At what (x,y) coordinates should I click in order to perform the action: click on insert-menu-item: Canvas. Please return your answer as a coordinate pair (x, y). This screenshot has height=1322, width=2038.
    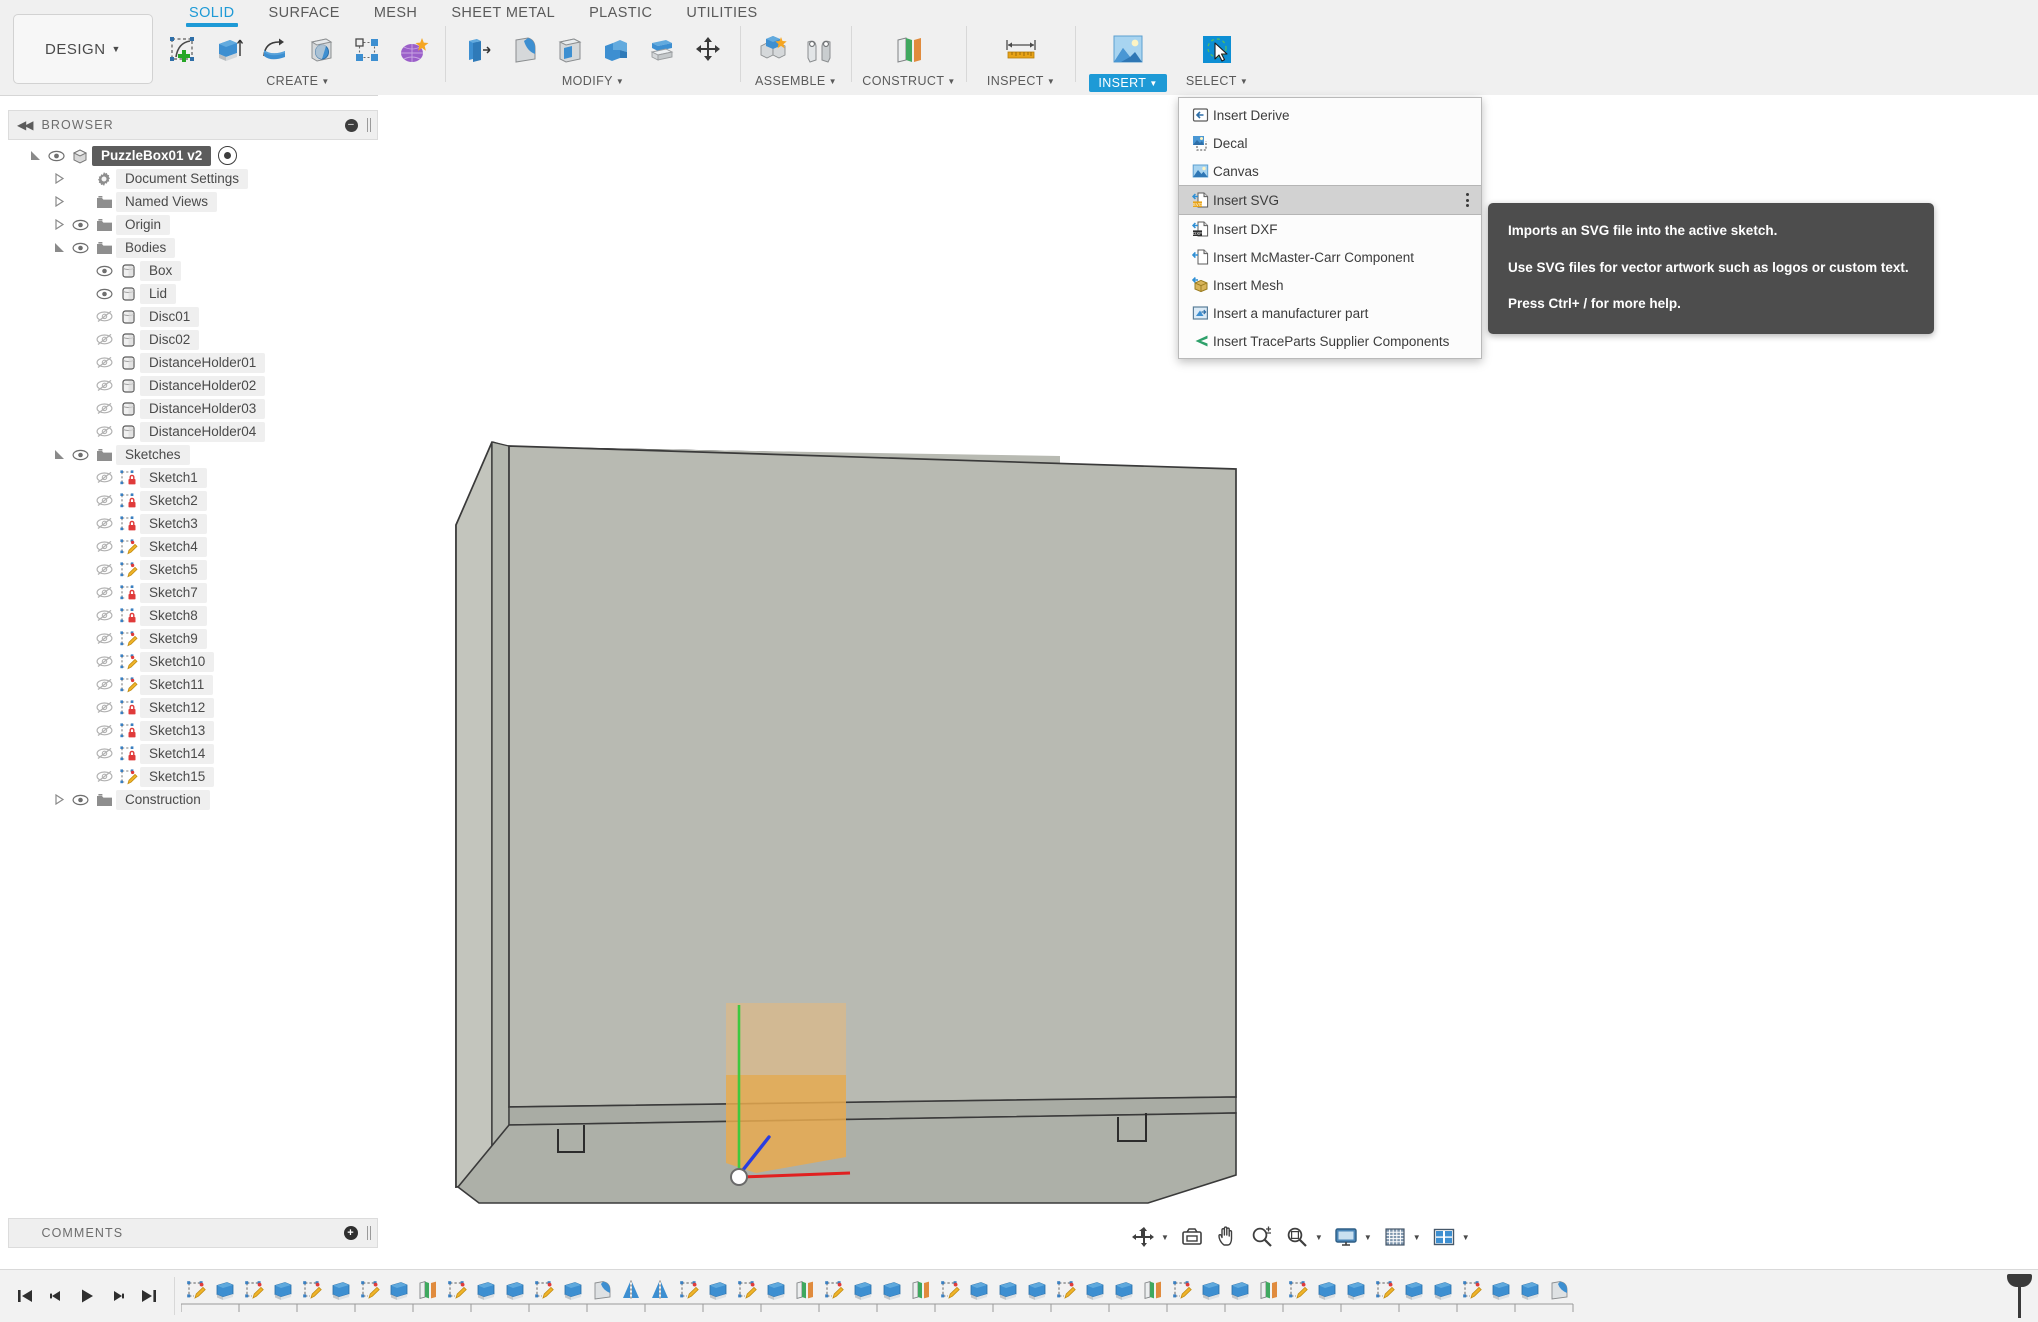
    Looking at the image, I should click on (1330, 171).